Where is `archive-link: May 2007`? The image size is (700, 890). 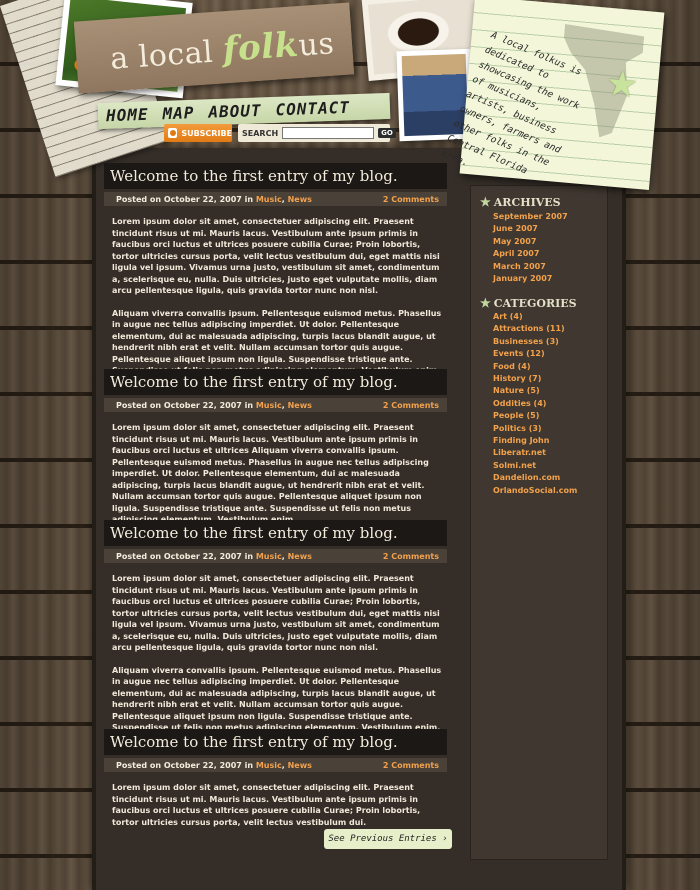 archive-link: May 2007 is located at coordinates (530, 242).